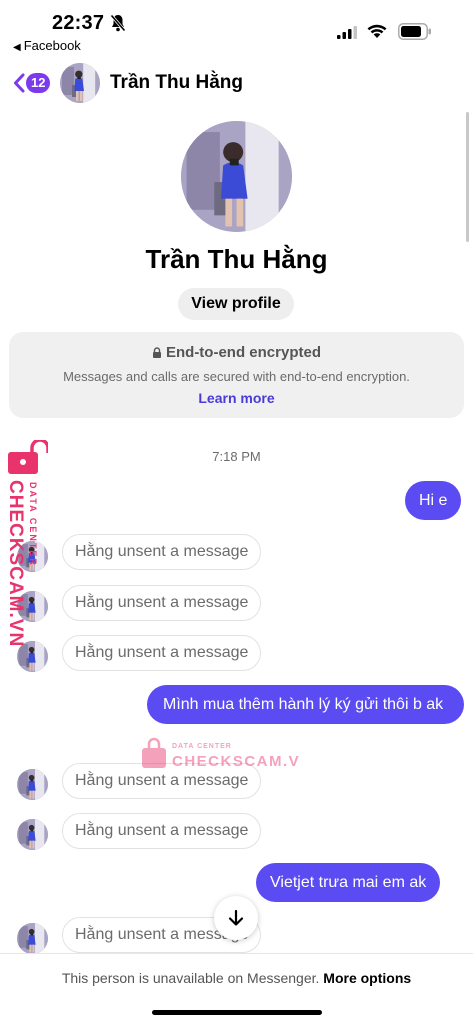  I want to click on header-avatar, so click(80, 83).